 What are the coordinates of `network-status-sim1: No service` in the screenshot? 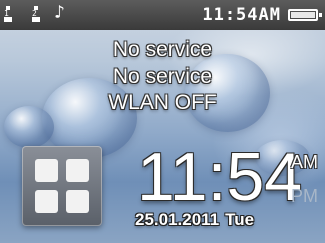 It's located at (162, 49).